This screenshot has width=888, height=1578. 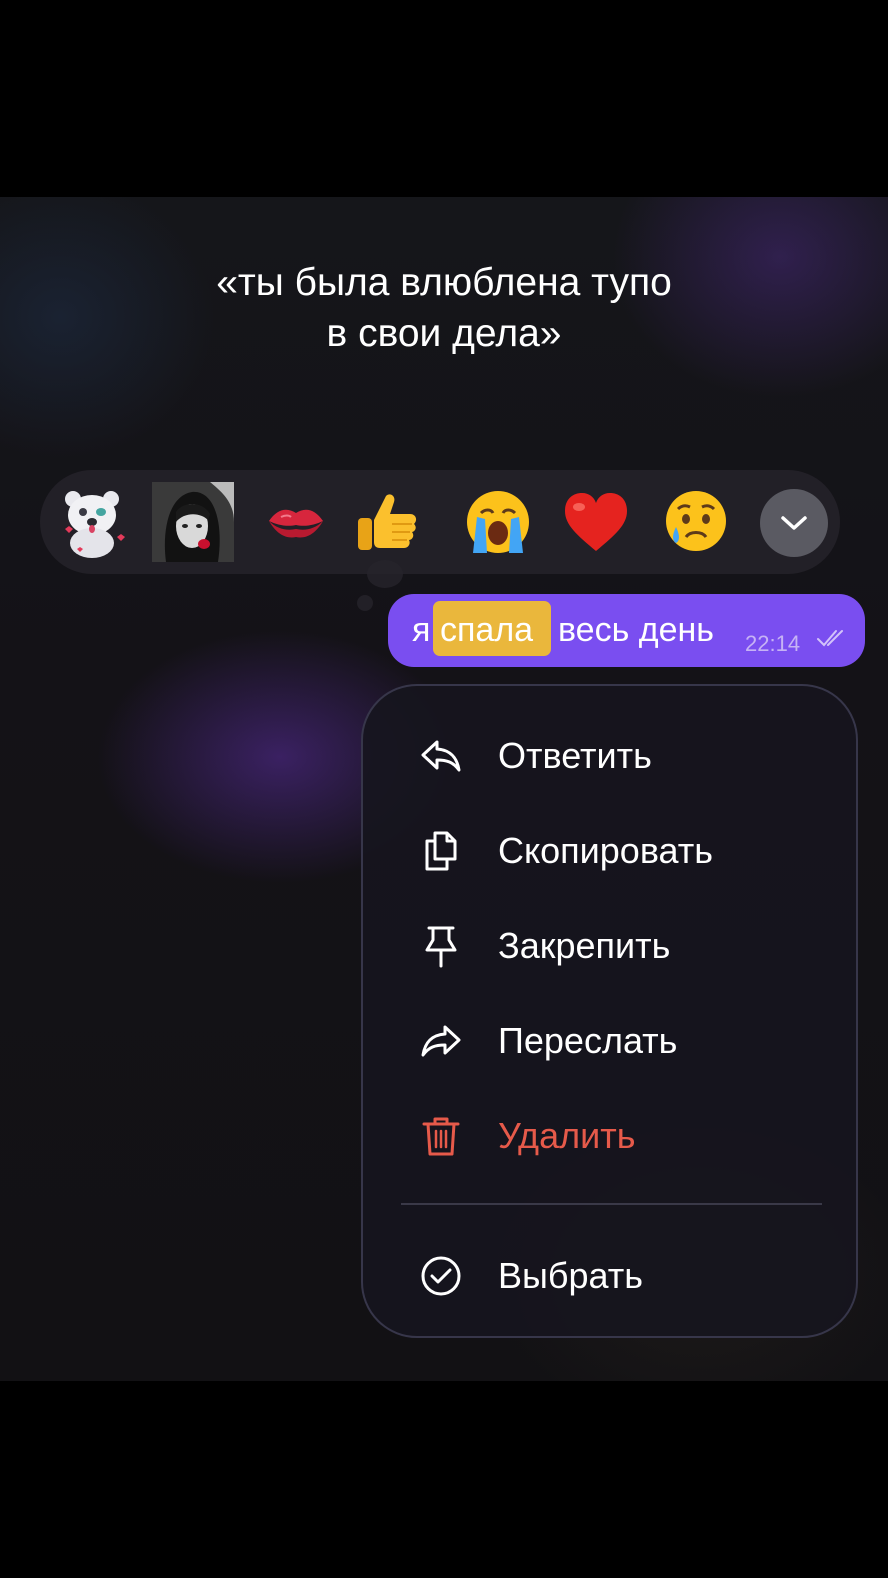 I want to click on menu-item-label: Выбрать, so click(x=571, y=1275).